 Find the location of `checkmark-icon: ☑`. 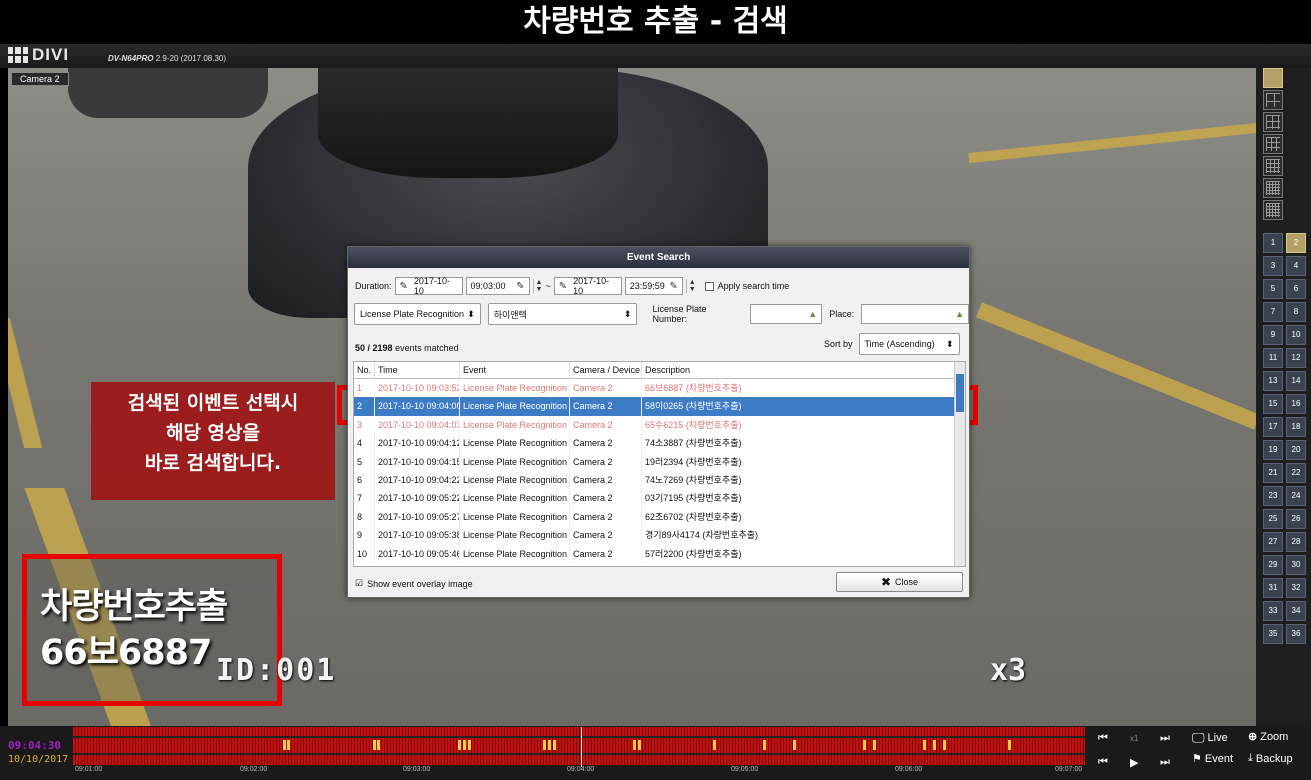

checkmark-icon: ☑ is located at coordinates (359, 583).